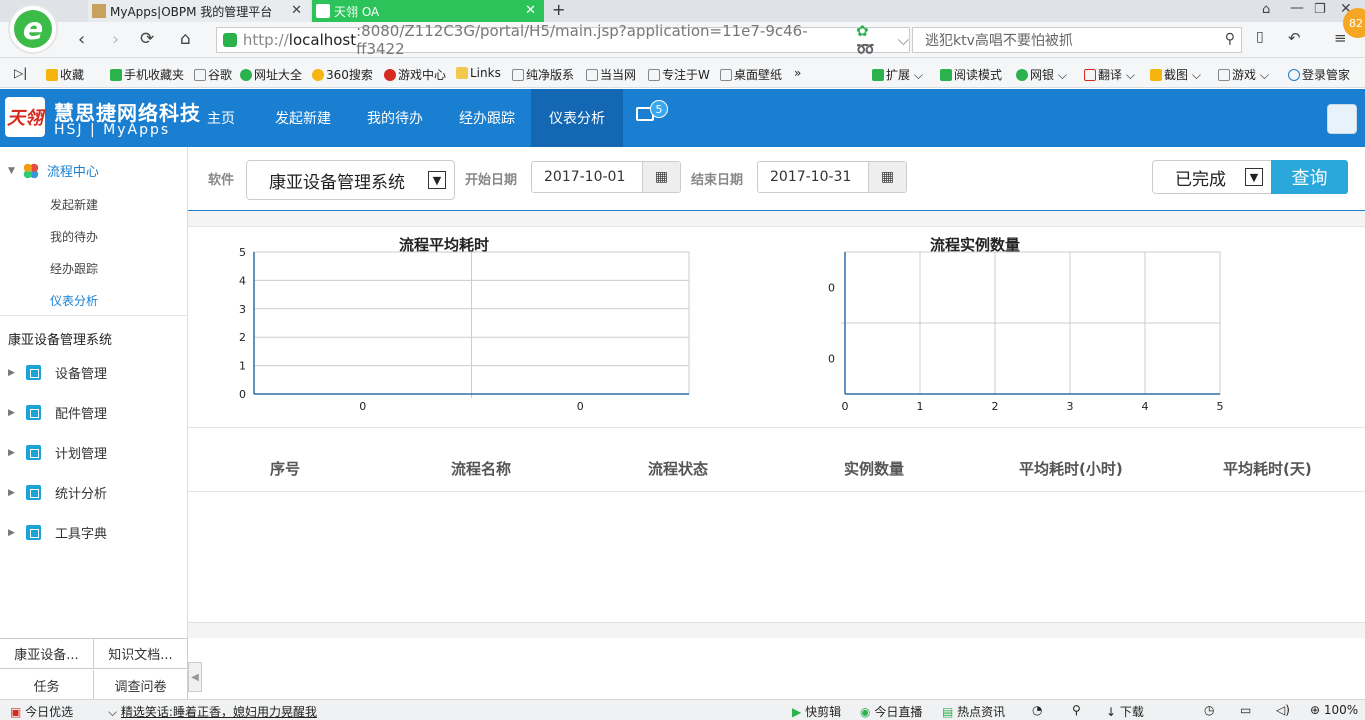  I want to click on nav-tracking: 经办跟踪, so click(487, 118).